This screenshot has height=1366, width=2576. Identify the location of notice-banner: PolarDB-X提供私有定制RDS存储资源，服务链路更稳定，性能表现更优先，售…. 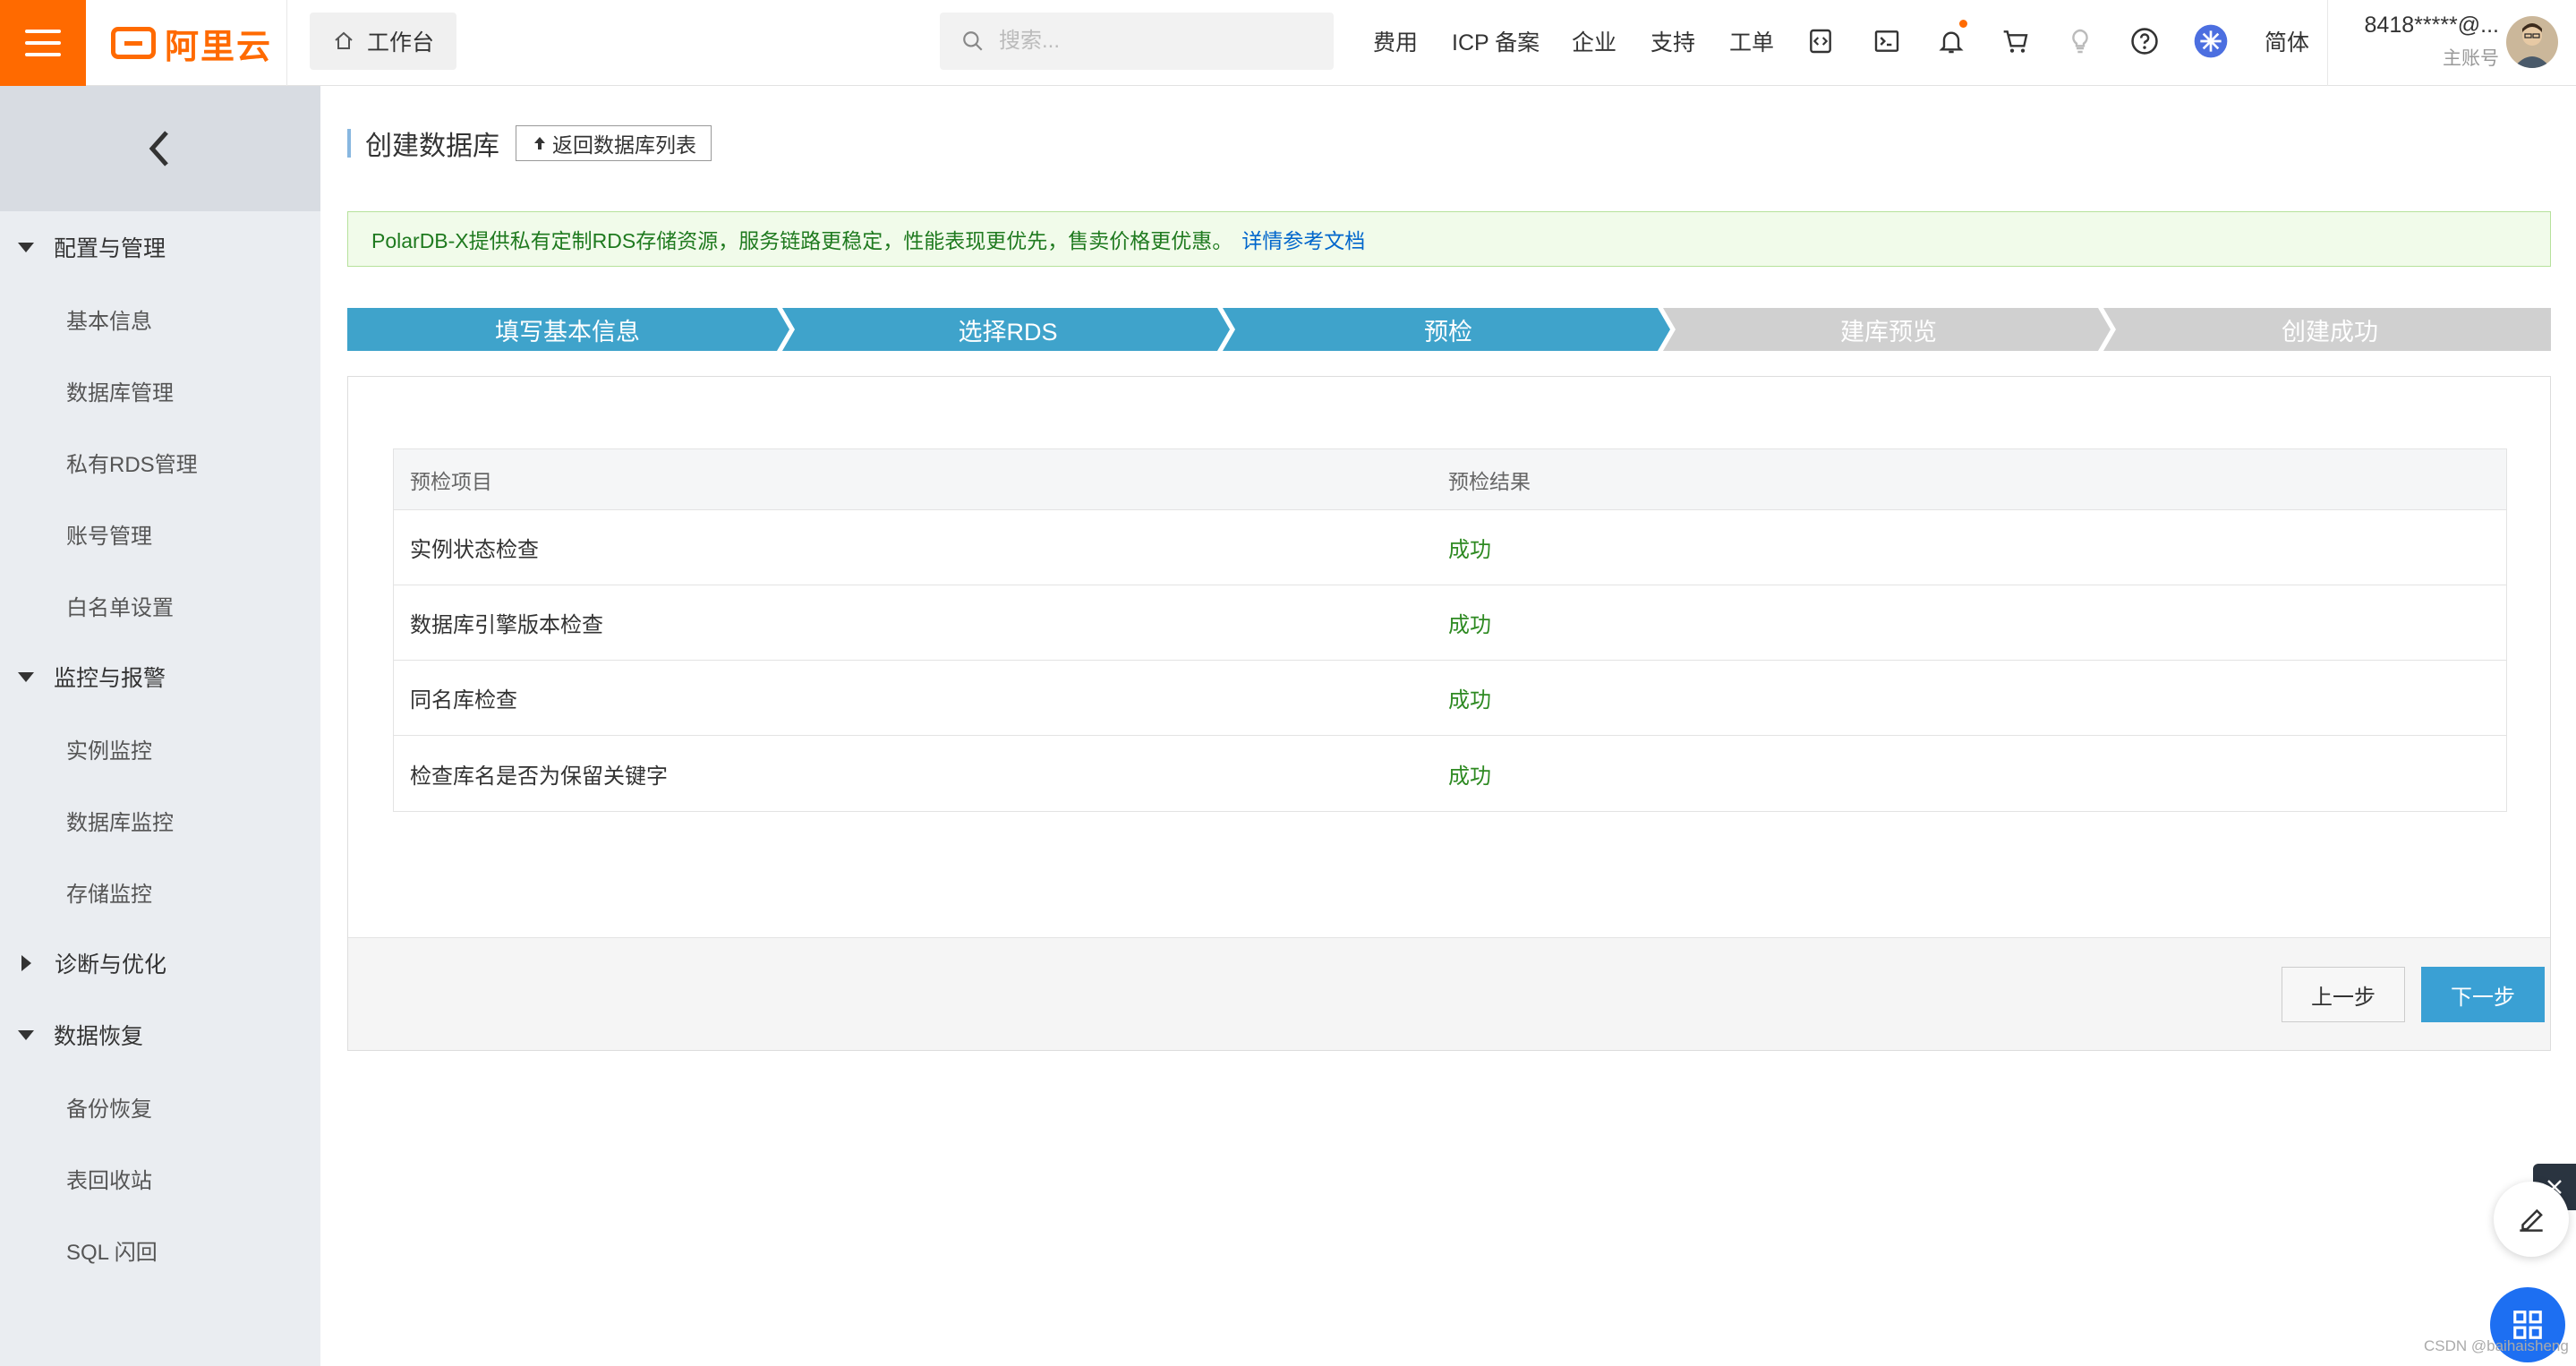
(1449, 239).